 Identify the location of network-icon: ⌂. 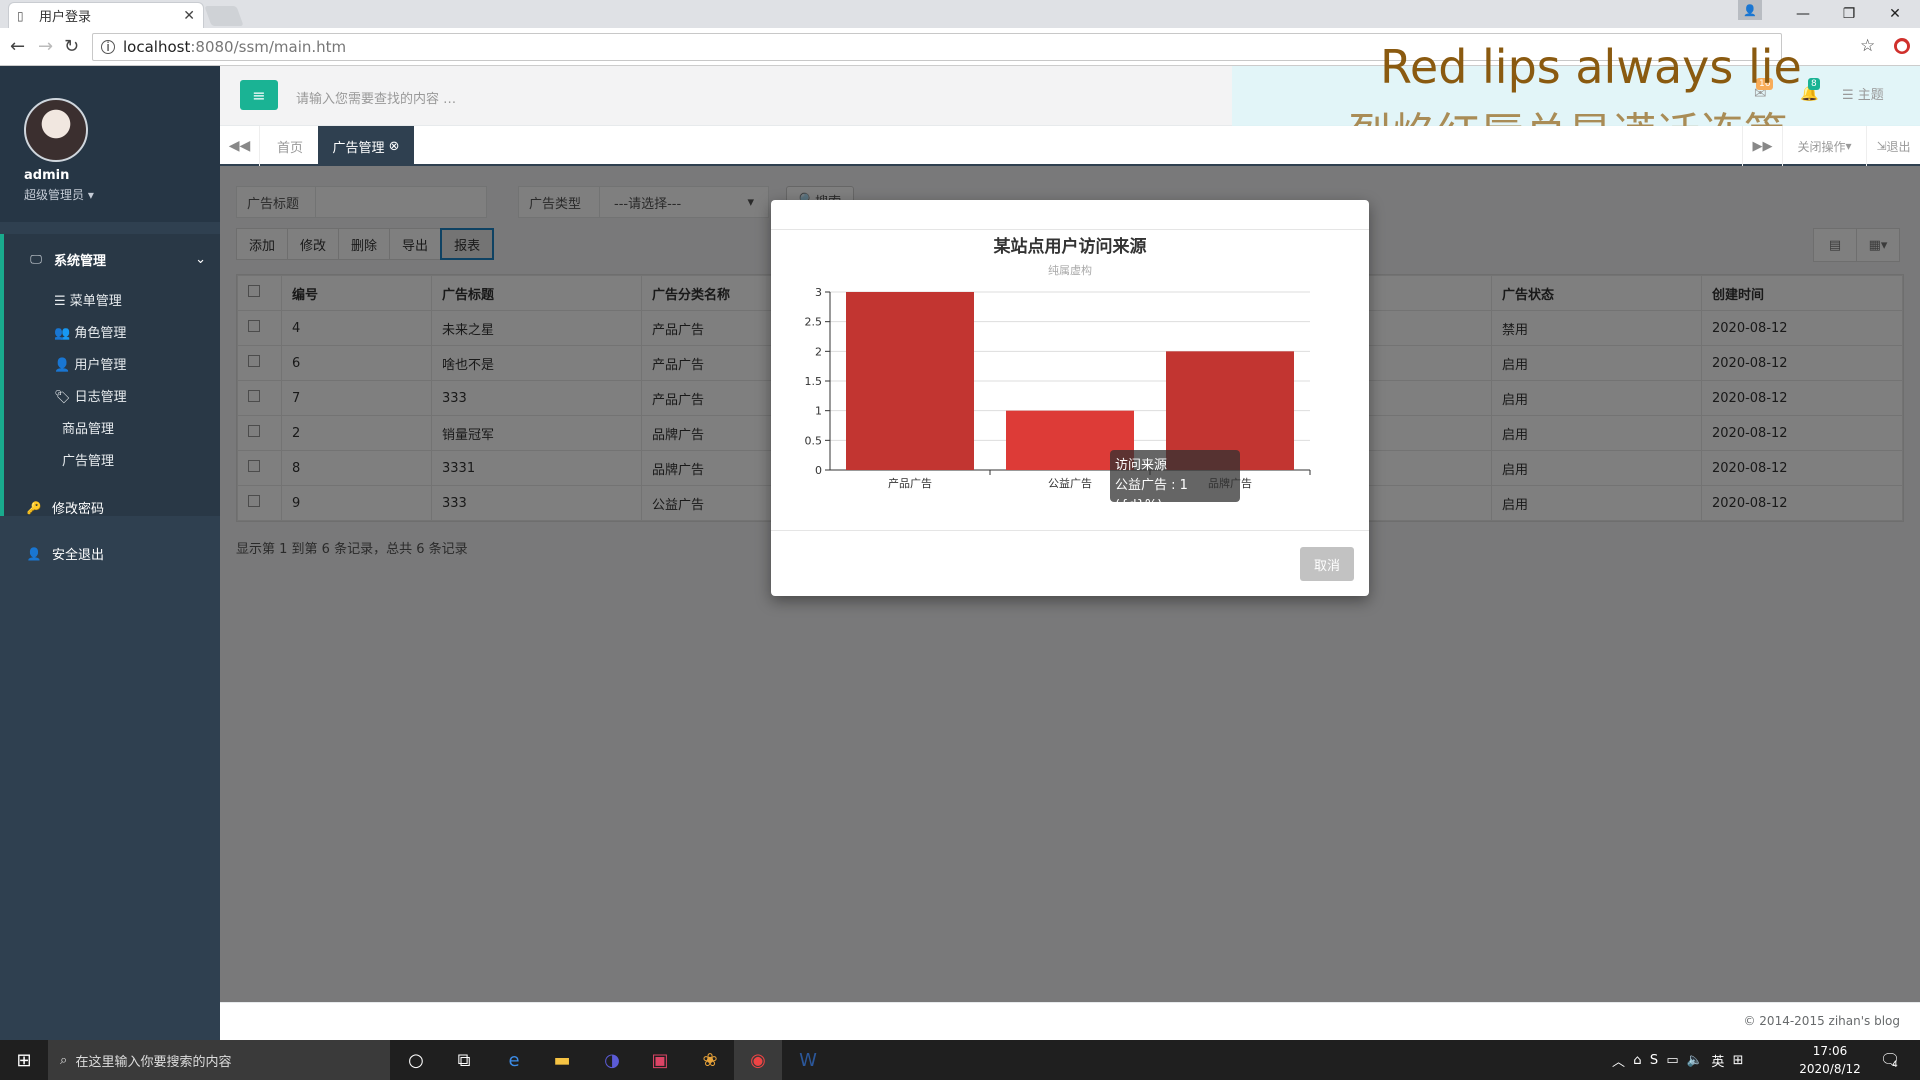
(1637, 1060).